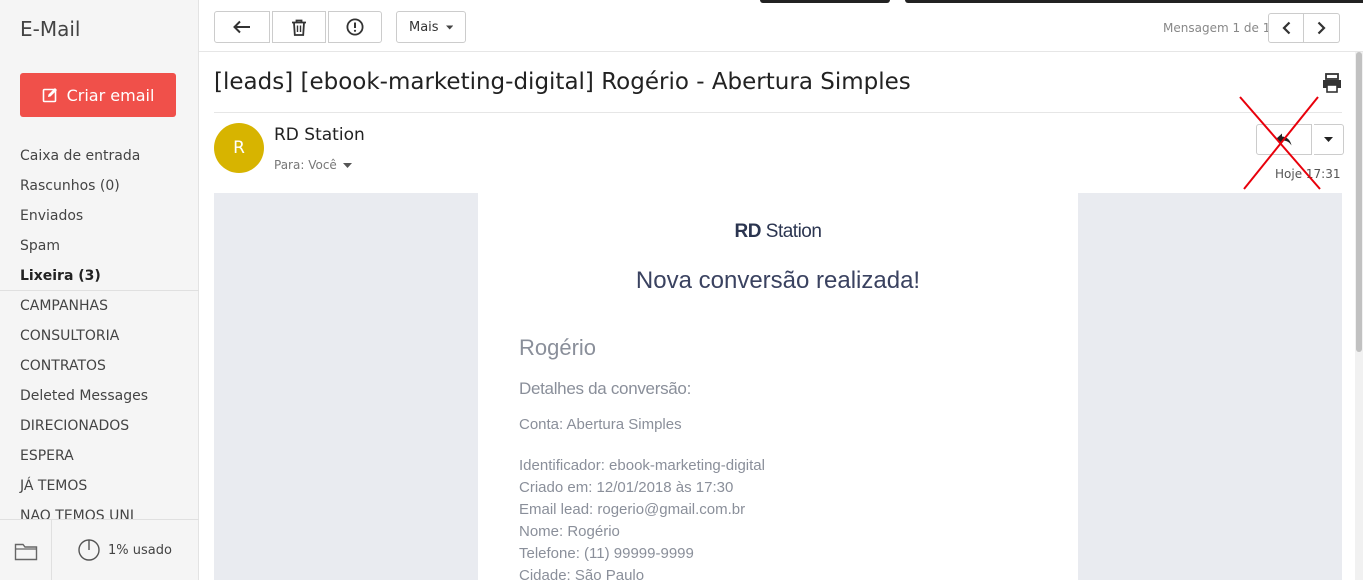 Image resolution: width=1363 pixels, height=580 pixels. What do you see at coordinates (626, 487) in the screenshot?
I see `conversion-field: Criado em: 12/01/2018 às 17:30` at bounding box center [626, 487].